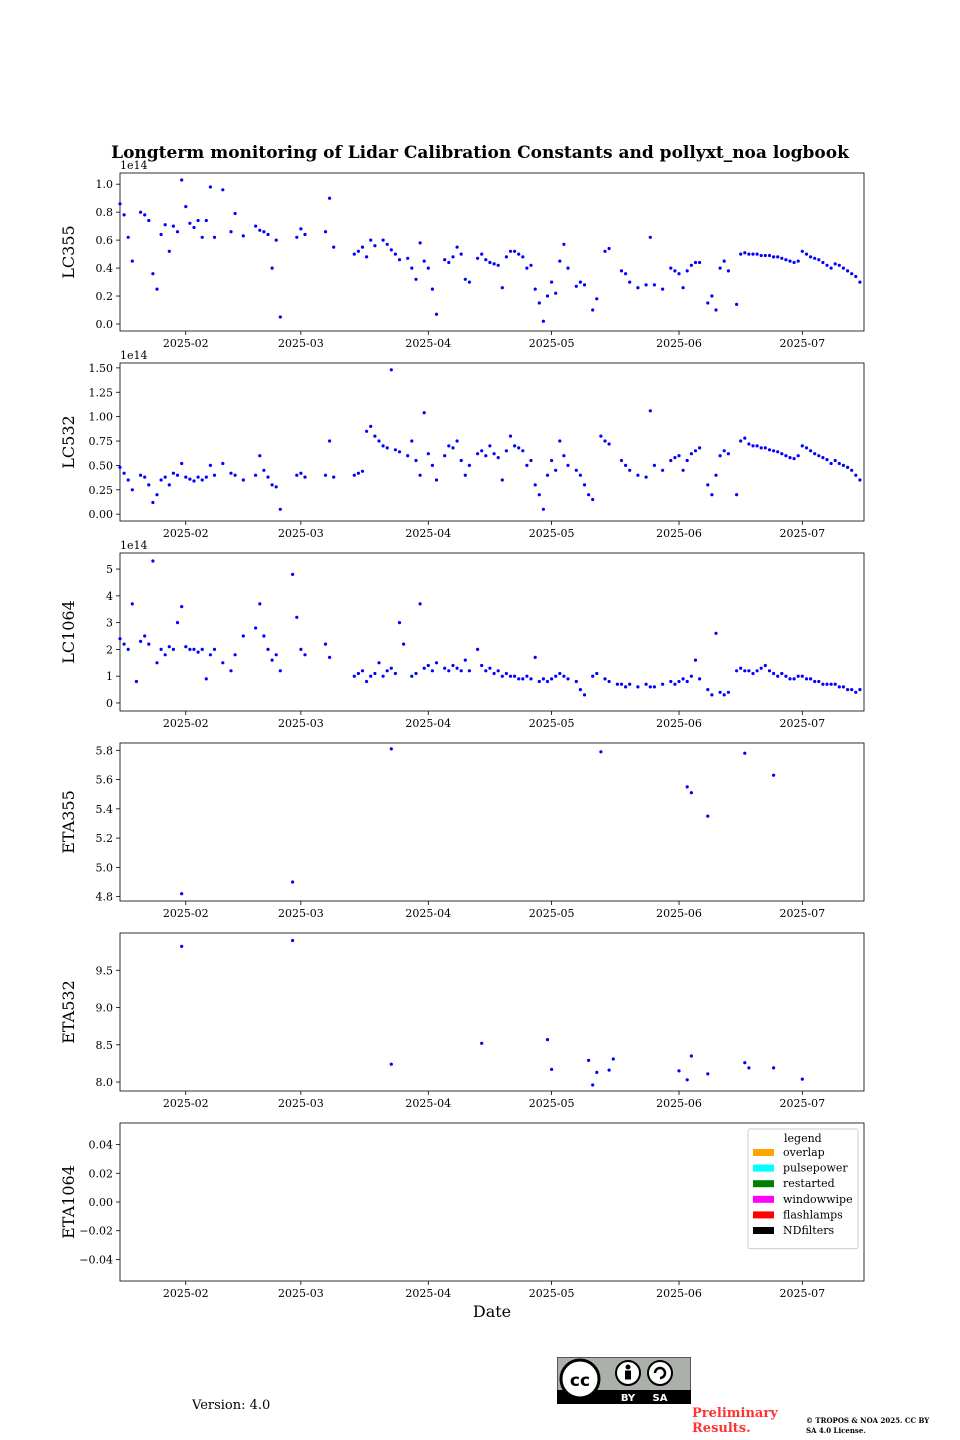 This screenshot has height=1440, width=960. What do you see at coordinates (68, 1012) in the screenshot?
I see `y-axis-label: ETA532` at bounding box center [68, 1012].